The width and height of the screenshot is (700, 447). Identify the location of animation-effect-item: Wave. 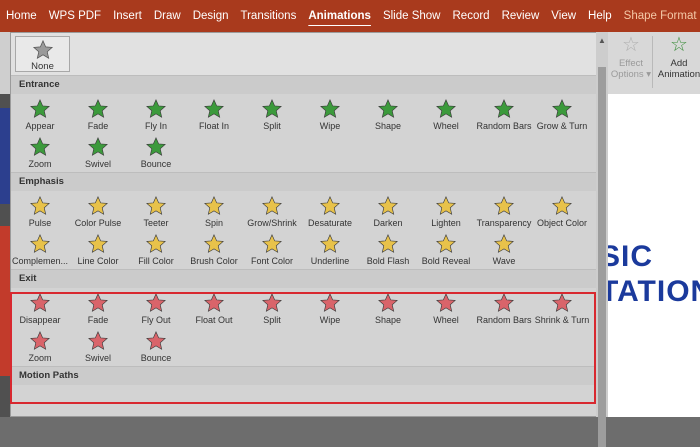
(504, 250).